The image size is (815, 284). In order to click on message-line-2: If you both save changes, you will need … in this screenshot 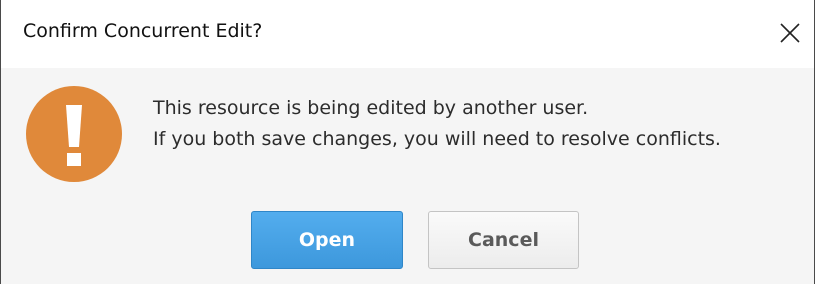, I will do `click(437, 139)`.